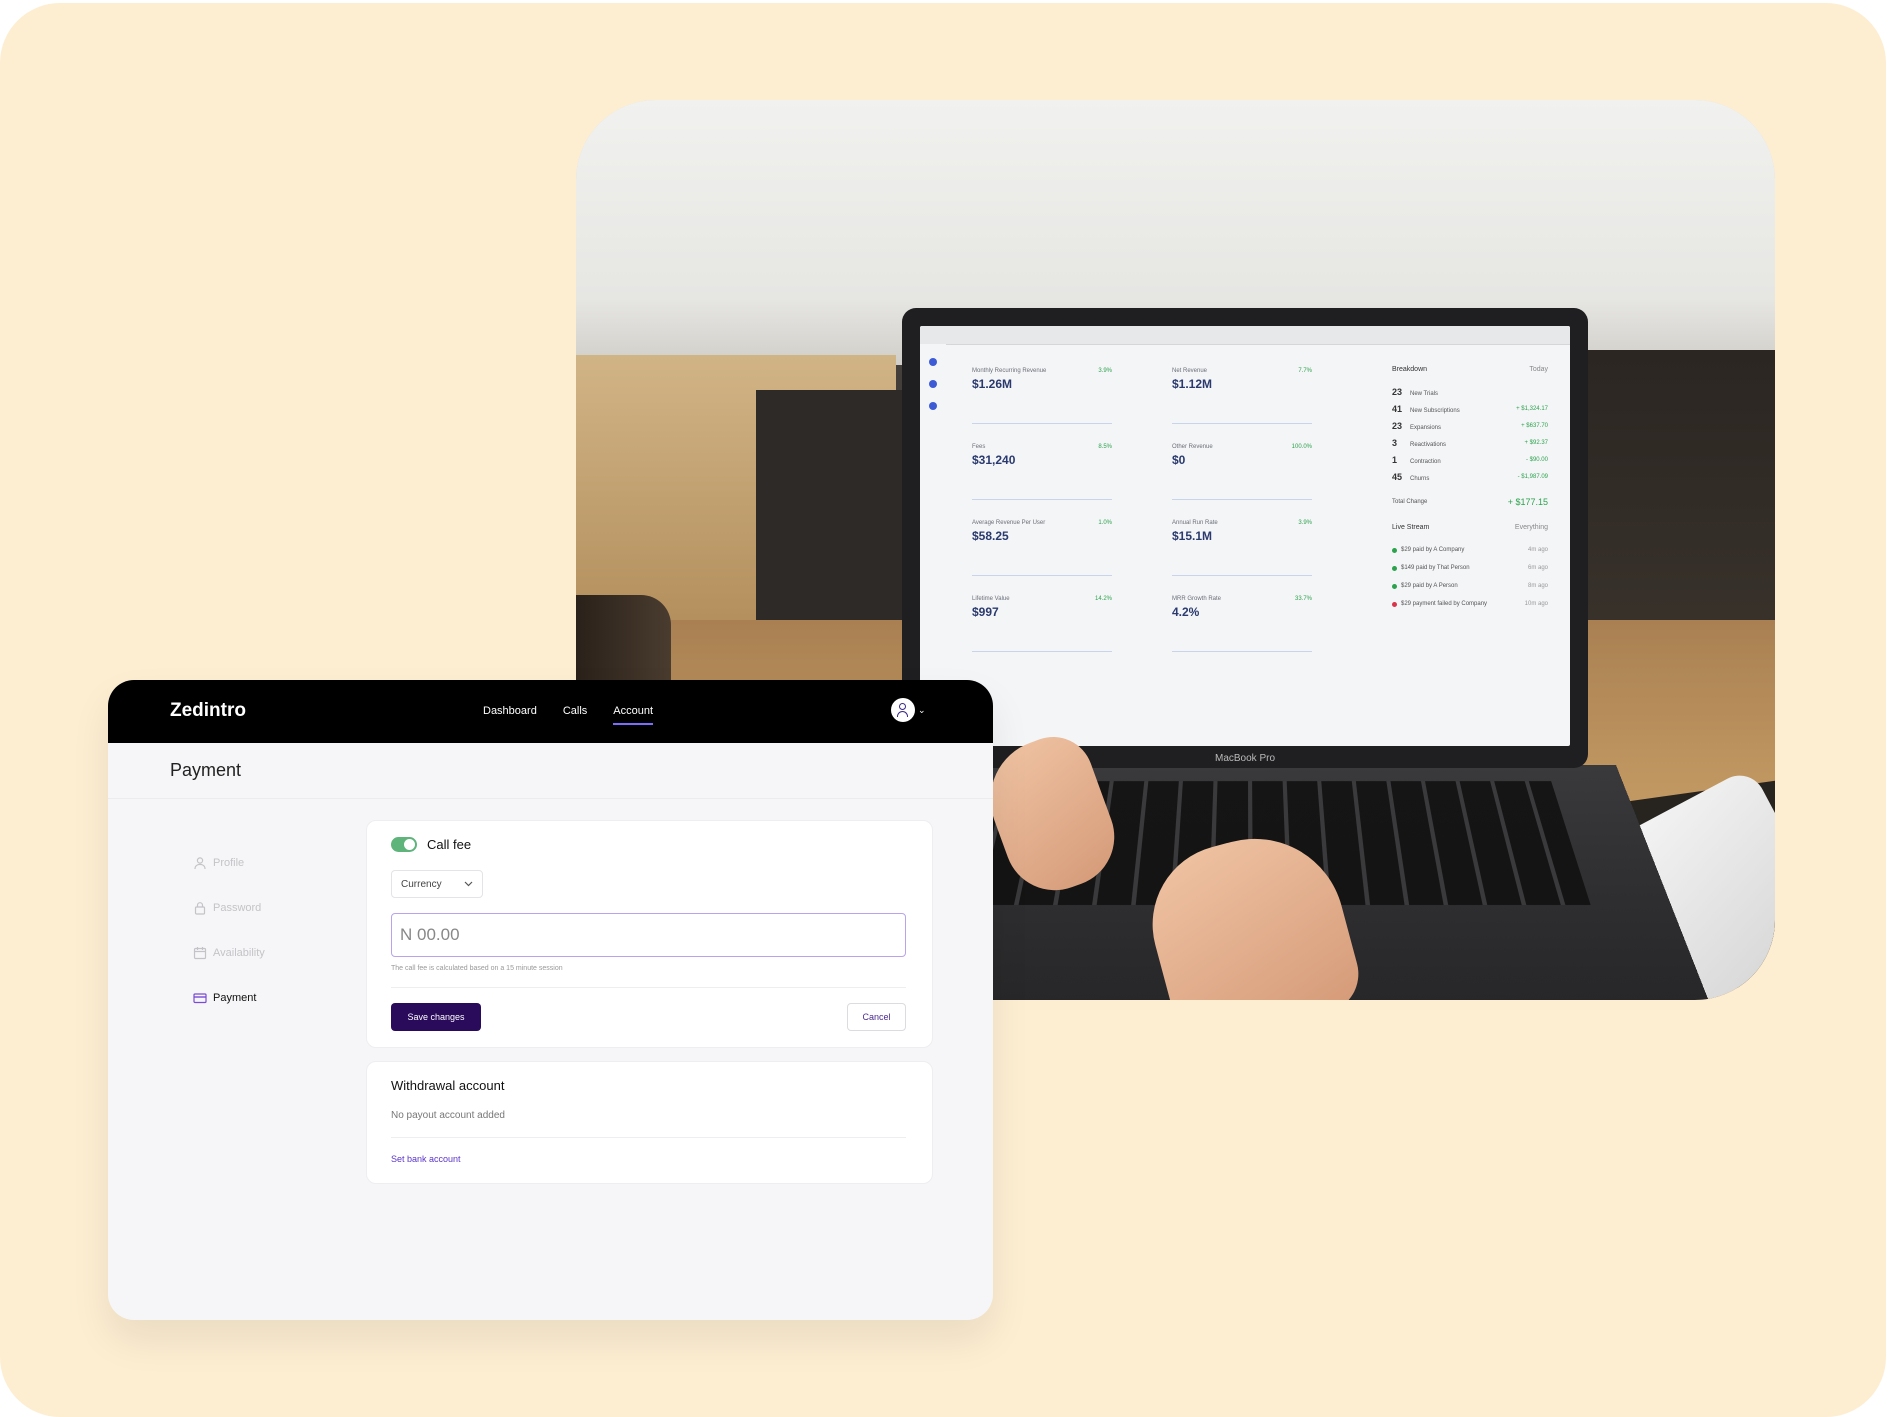  Describe the element at coordinates (876, 1017) in the screenshot. I see `cancel-button: Cancel` at that location.